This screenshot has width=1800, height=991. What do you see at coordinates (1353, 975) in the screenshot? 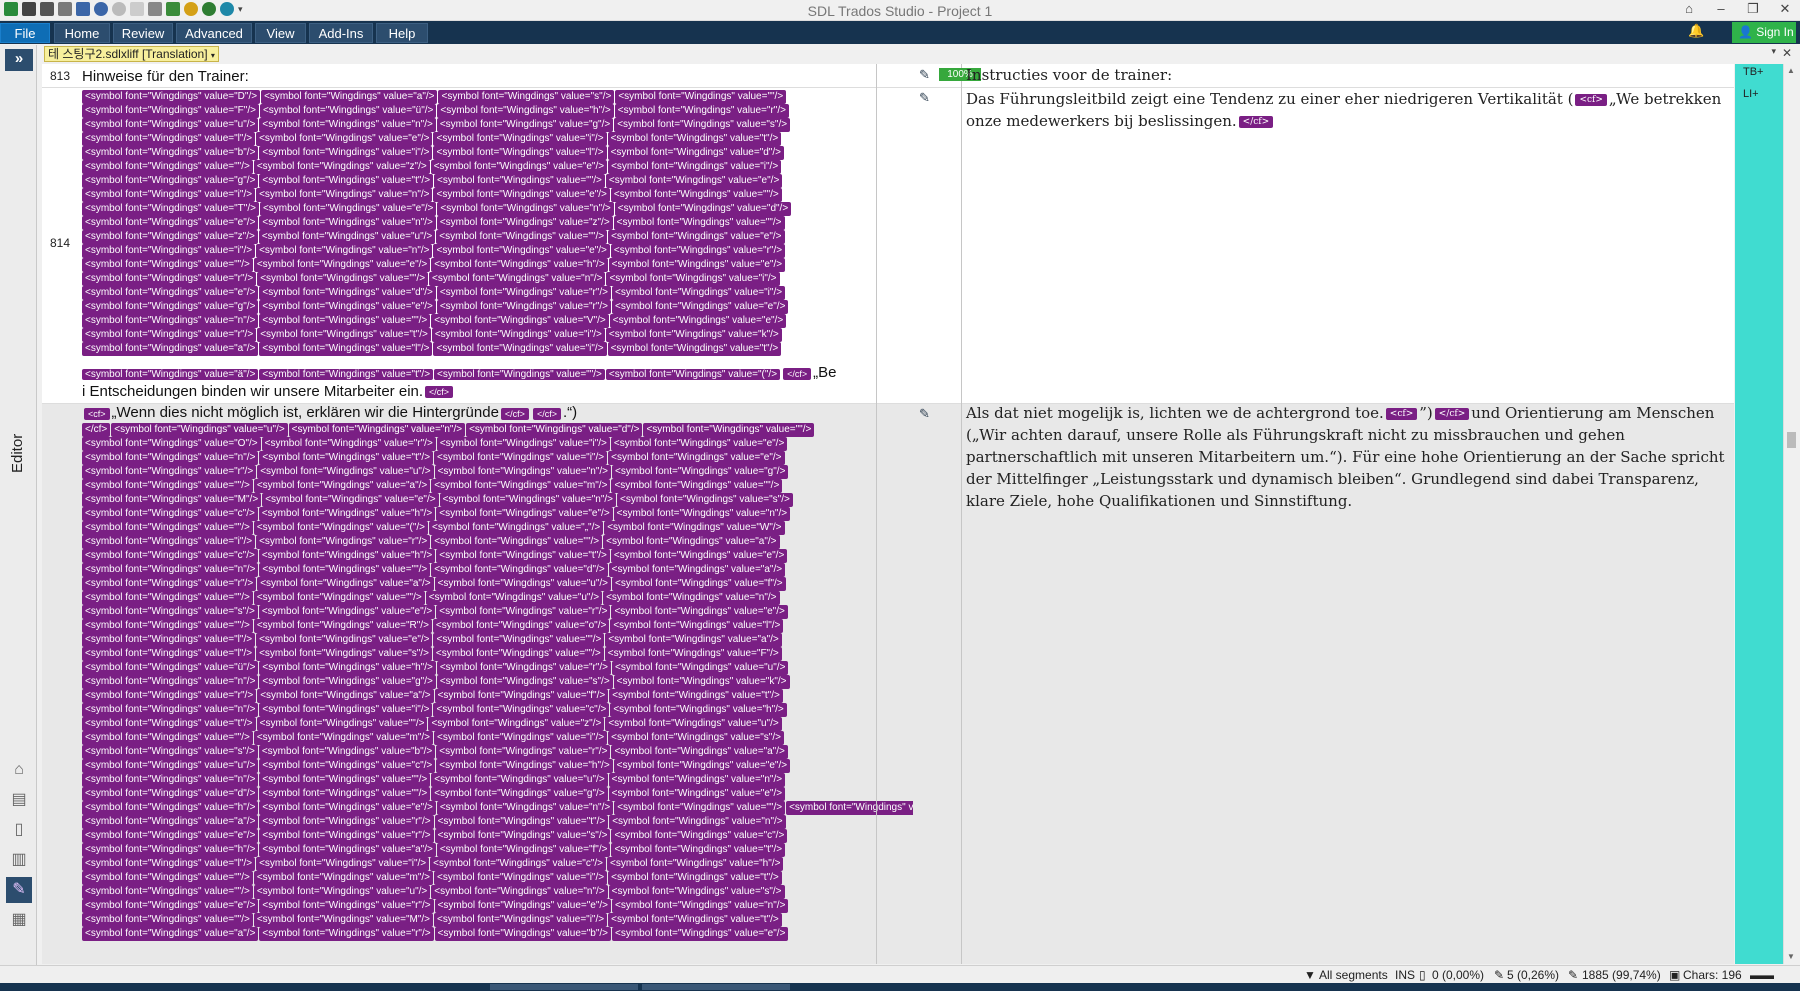
I see `segment-filter: All segments` at bounding box center [1353, 975].